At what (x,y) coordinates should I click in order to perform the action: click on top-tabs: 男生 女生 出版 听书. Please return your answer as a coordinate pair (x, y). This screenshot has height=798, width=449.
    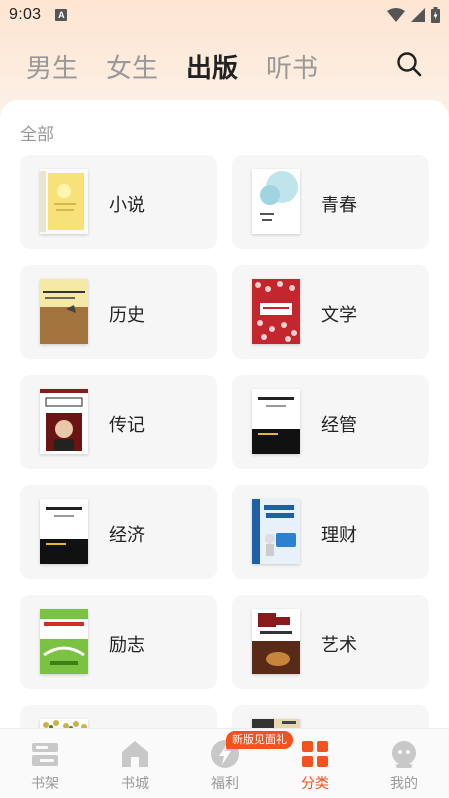
    Looking at the image, I should click on (224, 65).